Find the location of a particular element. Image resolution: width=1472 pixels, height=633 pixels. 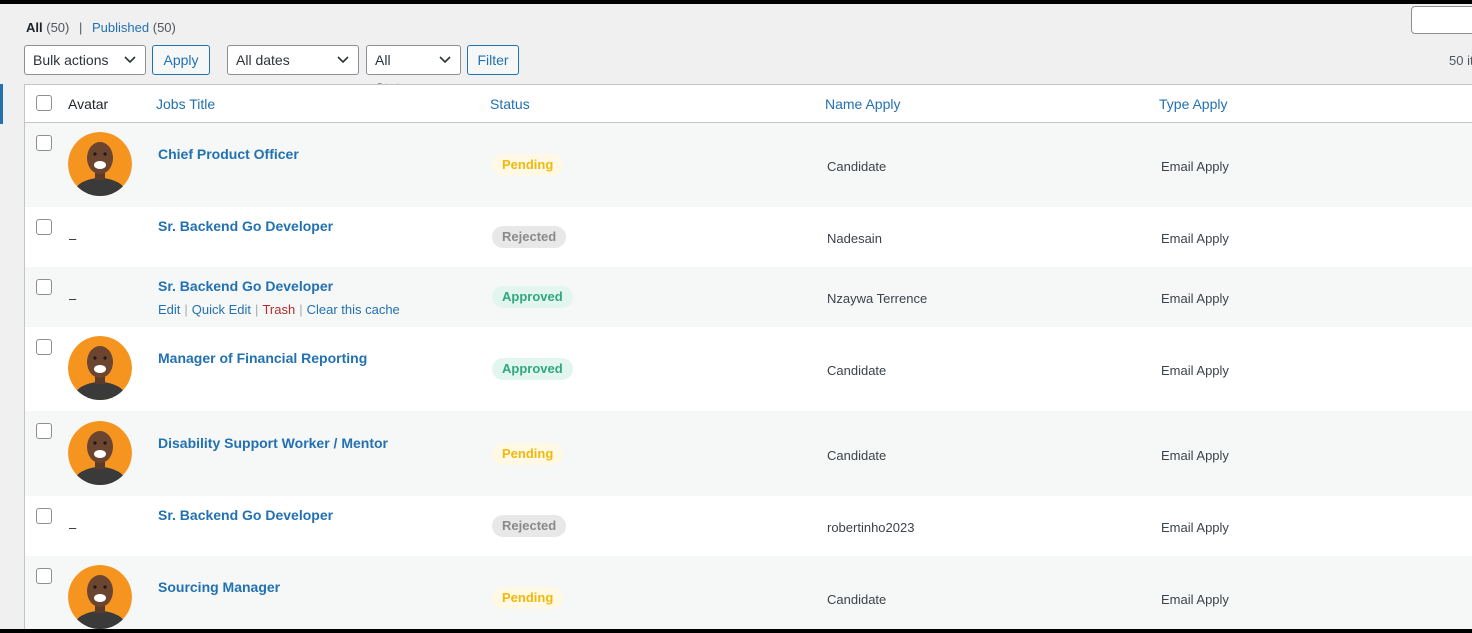

menu-accent-bar is located at coordinates (1, 104).